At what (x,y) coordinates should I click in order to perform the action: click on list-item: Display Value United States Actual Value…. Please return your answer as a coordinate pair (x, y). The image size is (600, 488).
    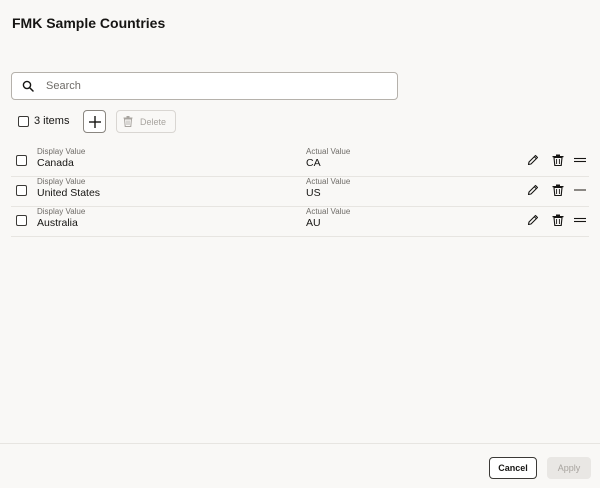
    Looking at the image, I should click on (300, 192).